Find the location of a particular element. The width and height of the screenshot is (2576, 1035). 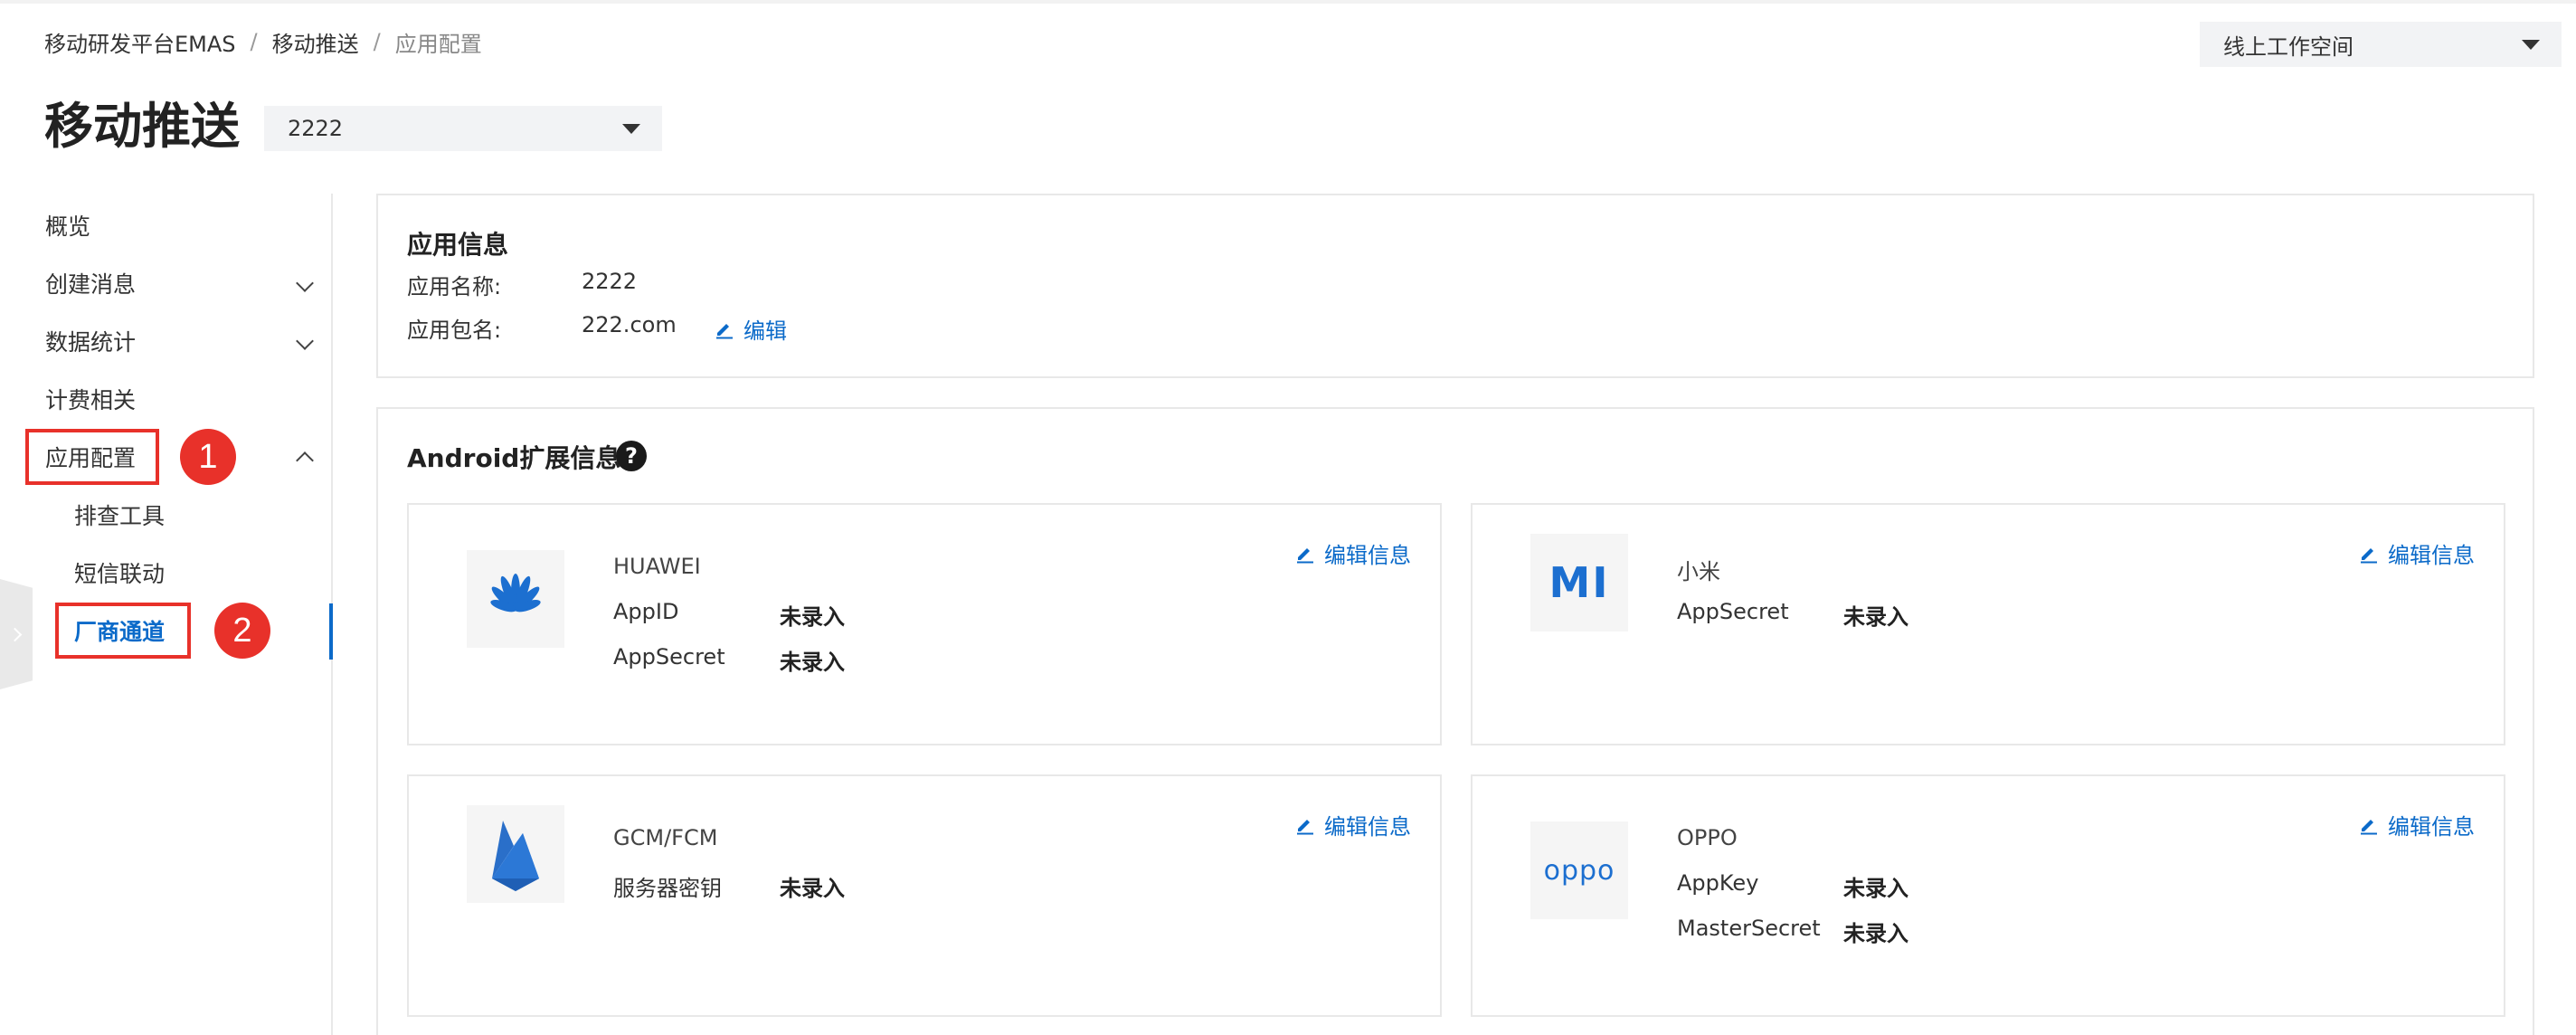

sidebar-item-billing: 计费相关 is located at coordinates (90, 399).